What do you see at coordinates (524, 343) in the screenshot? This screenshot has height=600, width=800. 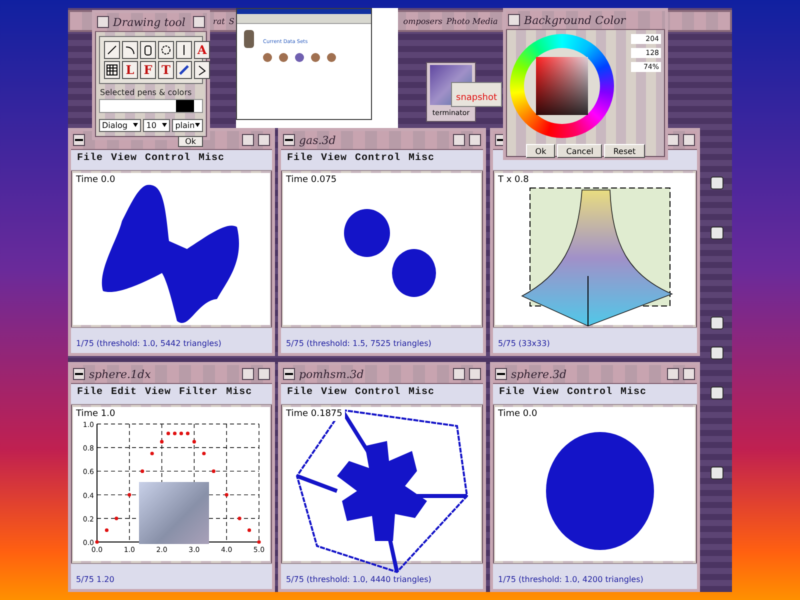 I see `status-text: 5/75 (33x33)` at bounding box center [524, 343].